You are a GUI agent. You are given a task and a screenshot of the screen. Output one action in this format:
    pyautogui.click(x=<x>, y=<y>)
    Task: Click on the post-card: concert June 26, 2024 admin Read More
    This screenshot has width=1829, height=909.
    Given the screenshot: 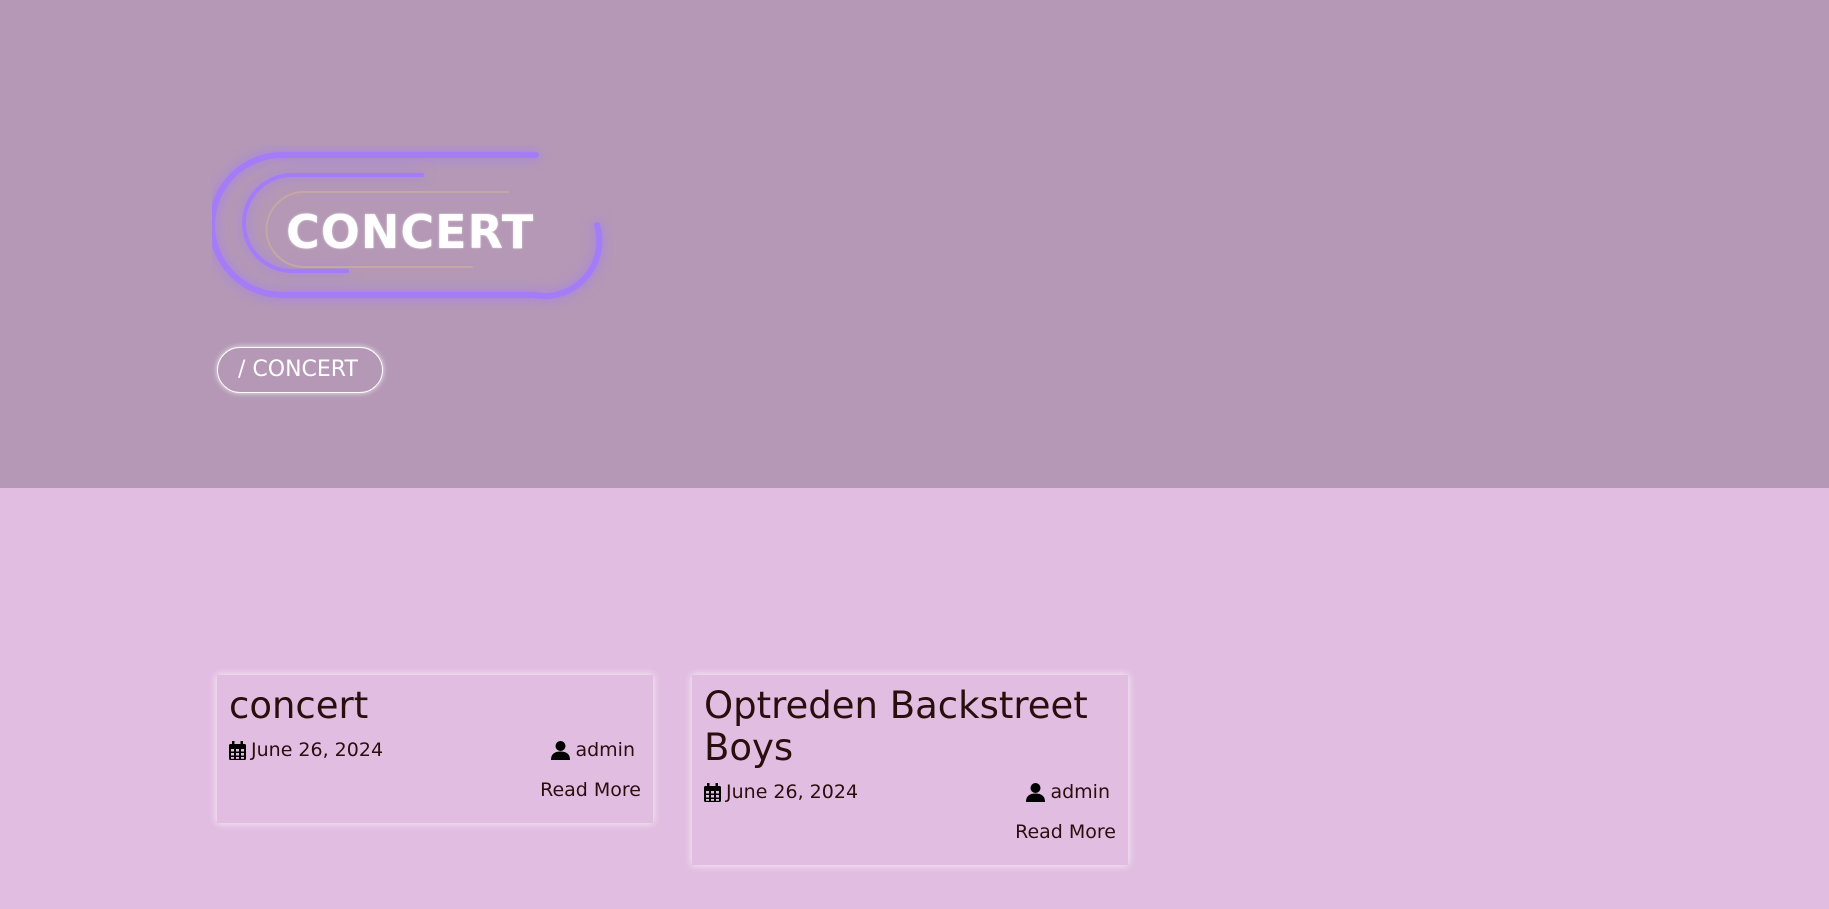 What is the action you would take?
    pyautogui.click(x=435, y=749)
    